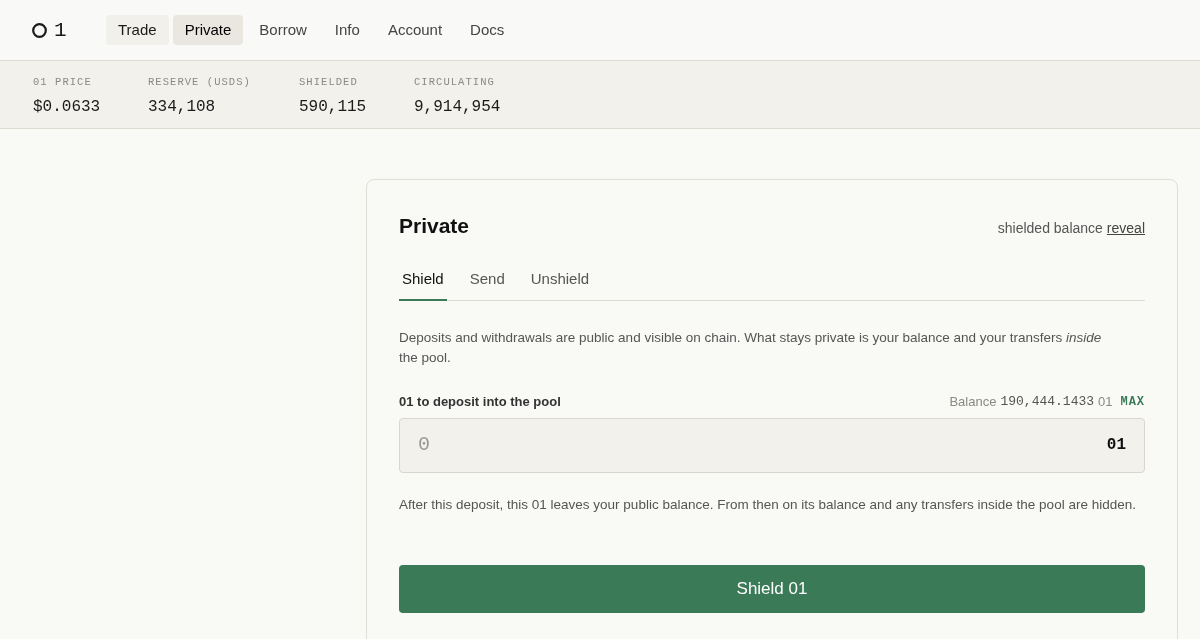  What do you see at coordinates (329, 82) in the screenshot?
I see `stat-label: SHIELDED` at bounding box center [329, 82].